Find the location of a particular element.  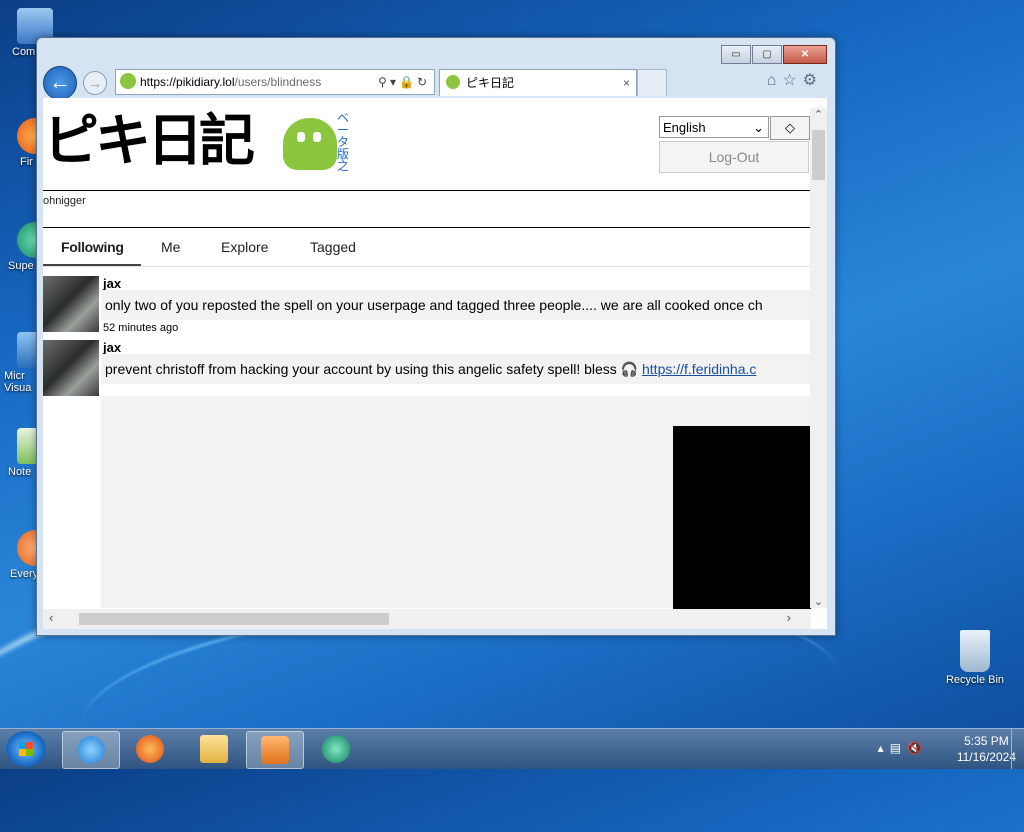

taskbar-item-media-player is located at coordinates (275, 750).